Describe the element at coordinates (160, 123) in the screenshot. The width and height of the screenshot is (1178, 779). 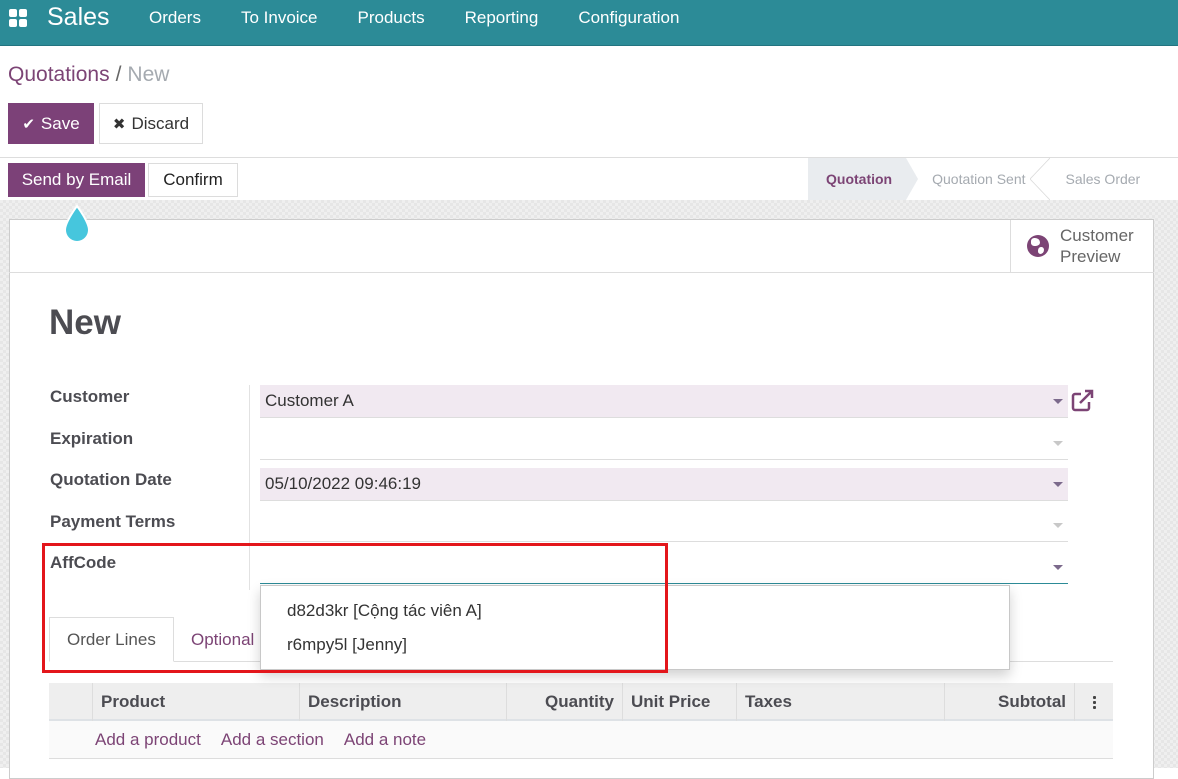
I see `discard-label: Discard` at that location.